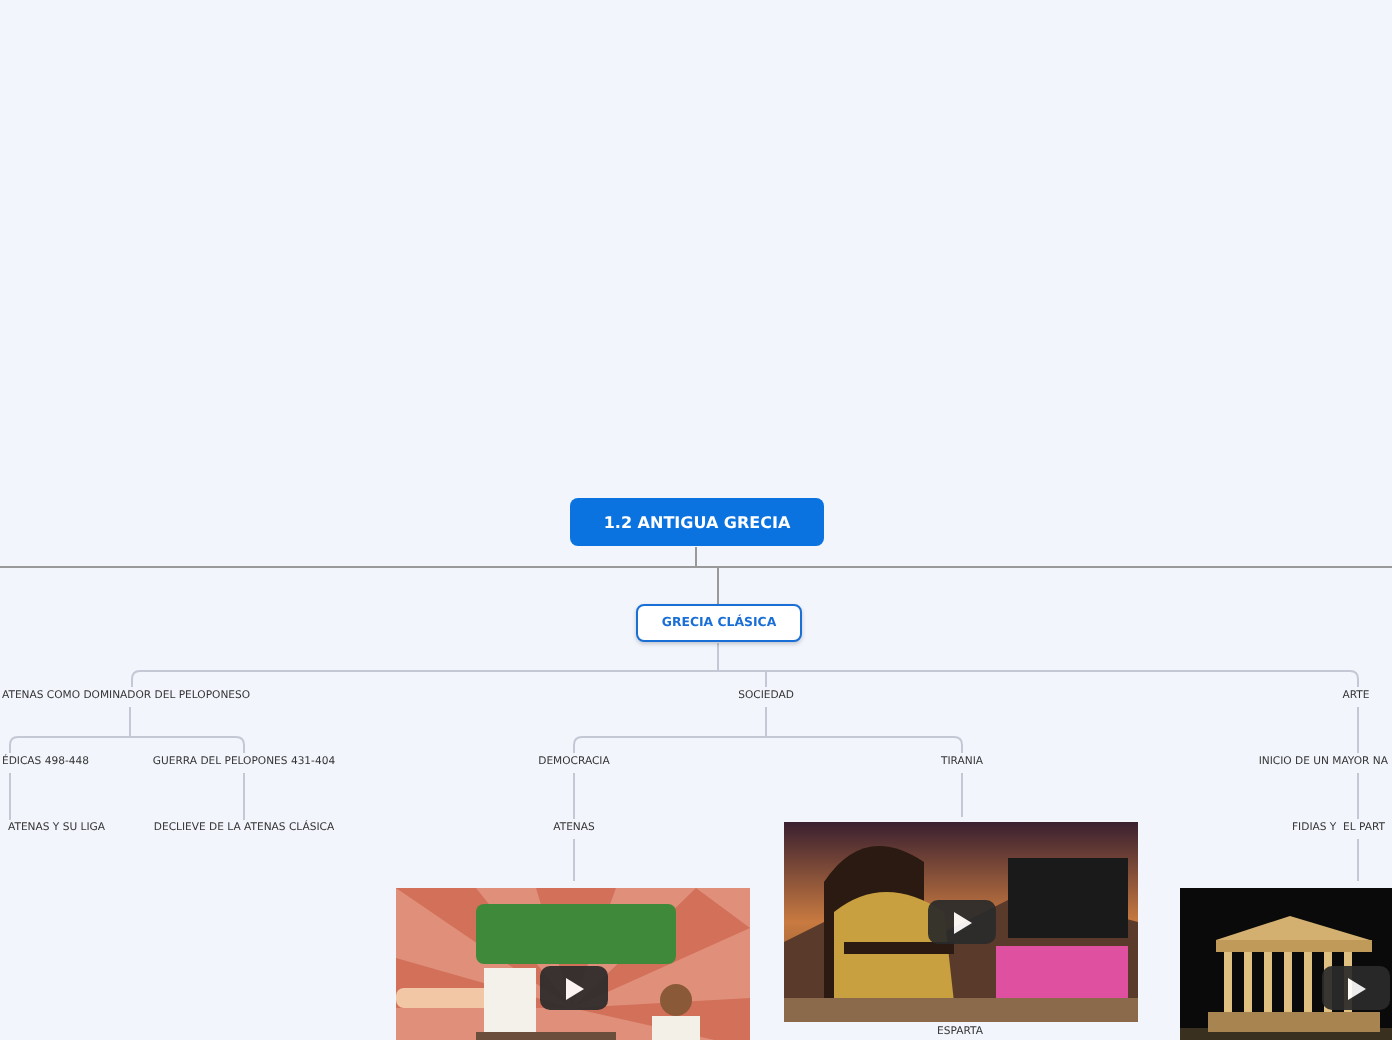  I want to click on central-topic: 1.2 ANTIGUA GRECIA, so click(697, 522).